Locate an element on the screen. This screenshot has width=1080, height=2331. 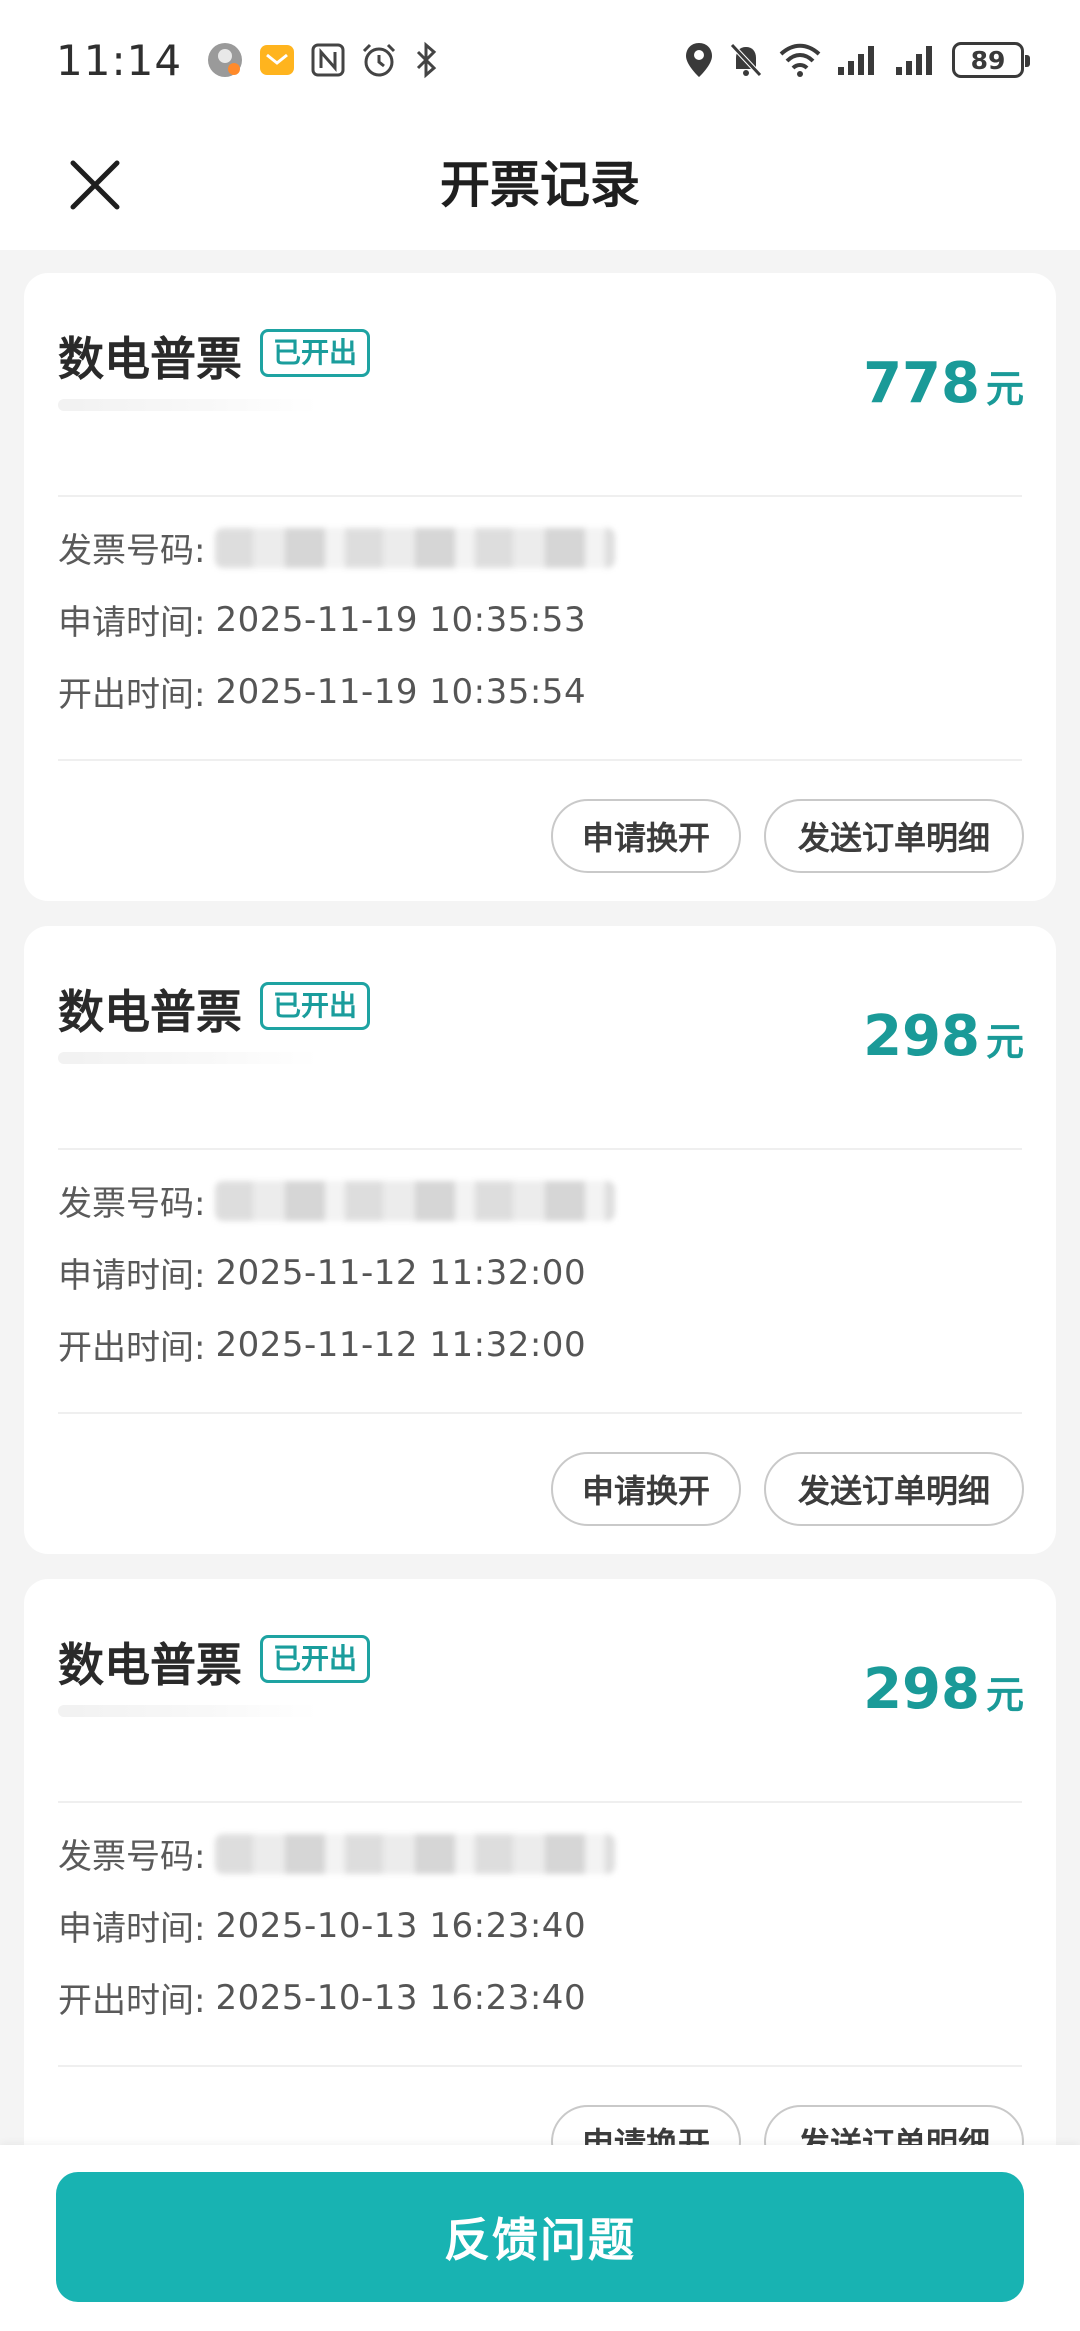
nfc-icon is located at coordinates (328, 60).